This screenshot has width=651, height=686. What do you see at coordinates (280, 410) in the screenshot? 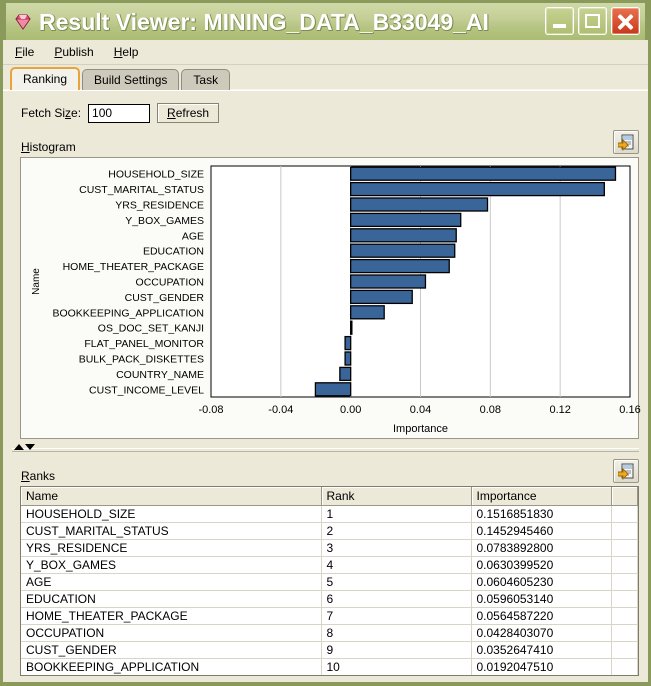
I see `x-axis-tick-label: -0.04` at bounding box center [280, 410].